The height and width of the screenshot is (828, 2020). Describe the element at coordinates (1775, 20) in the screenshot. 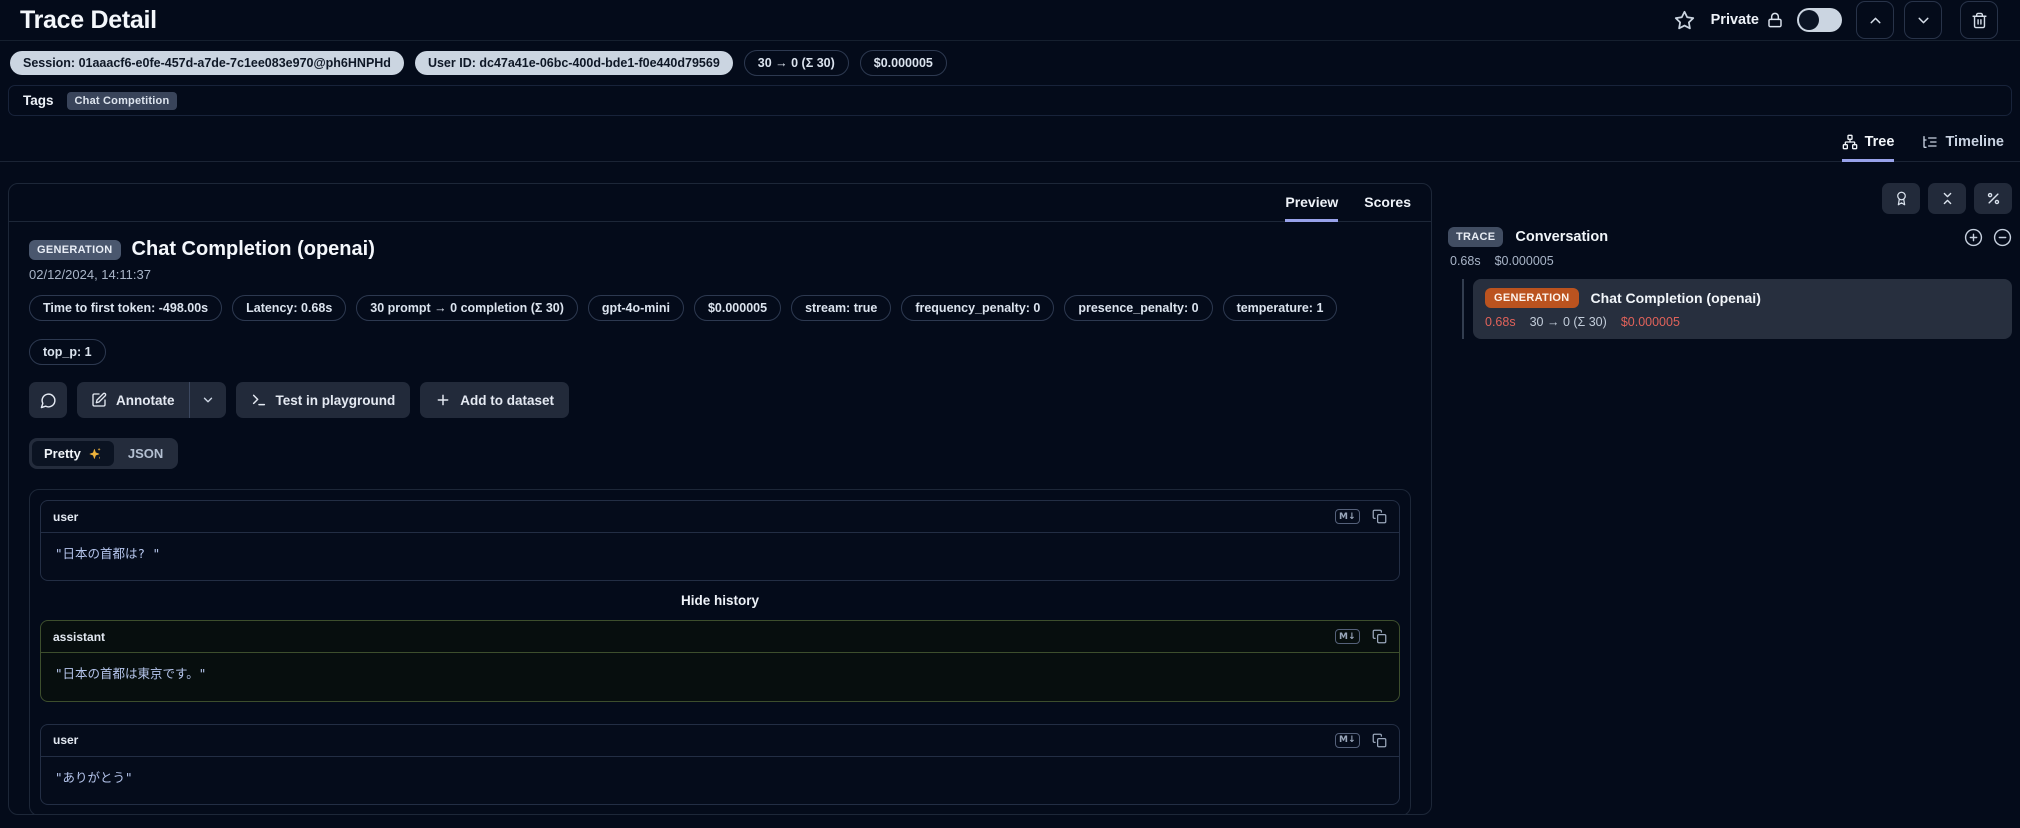

I see `lock-icon` at that location.